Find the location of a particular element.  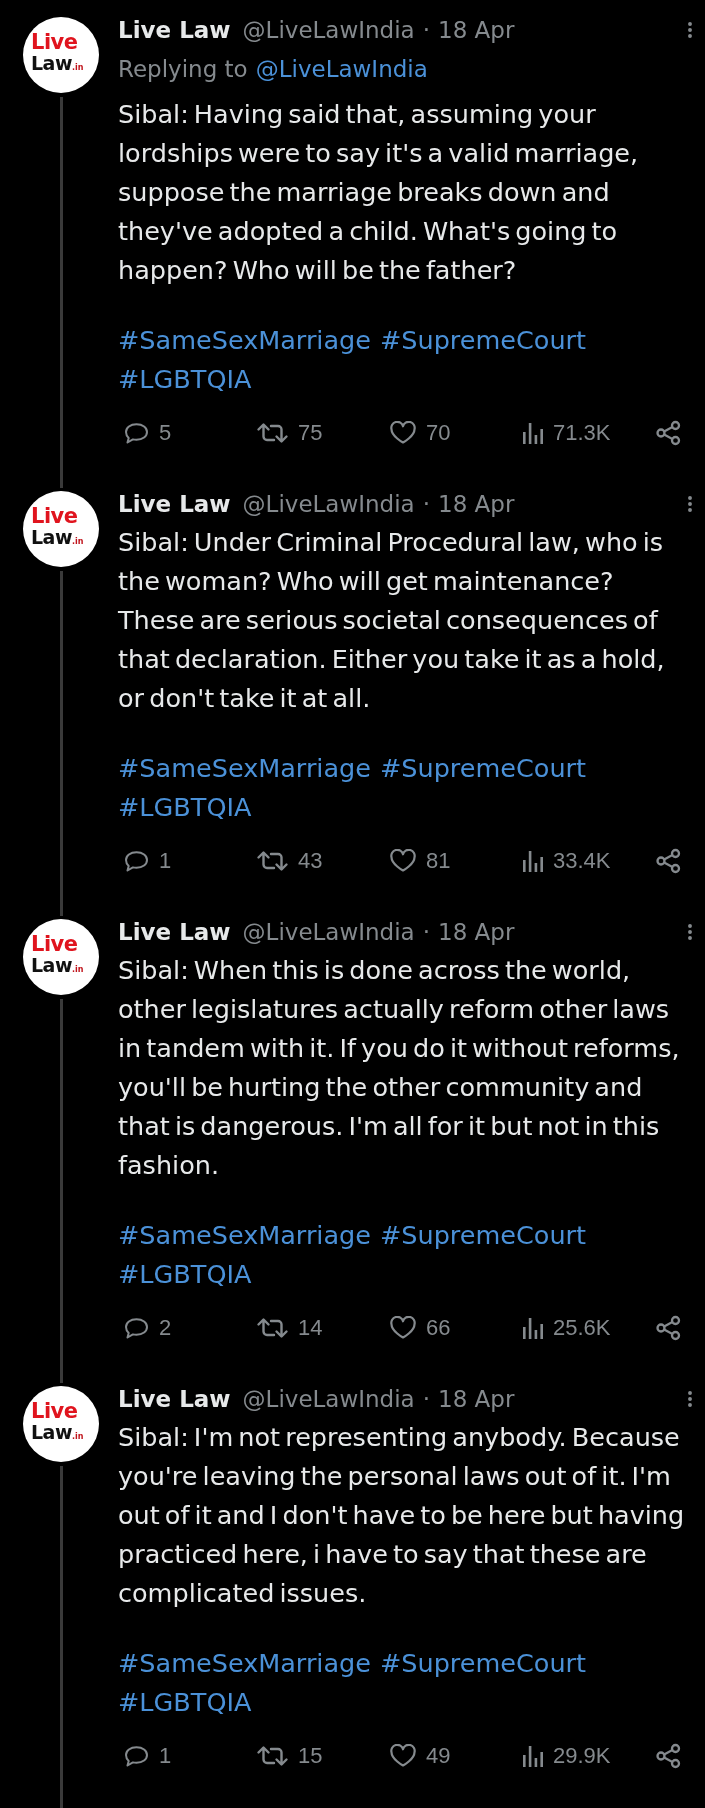

like-button: 81 is located at coordinates (420, 861).